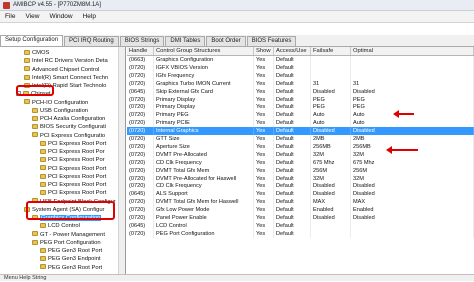  I want to click on tree-item: Advanced Chipset Control, so click(61, 70).